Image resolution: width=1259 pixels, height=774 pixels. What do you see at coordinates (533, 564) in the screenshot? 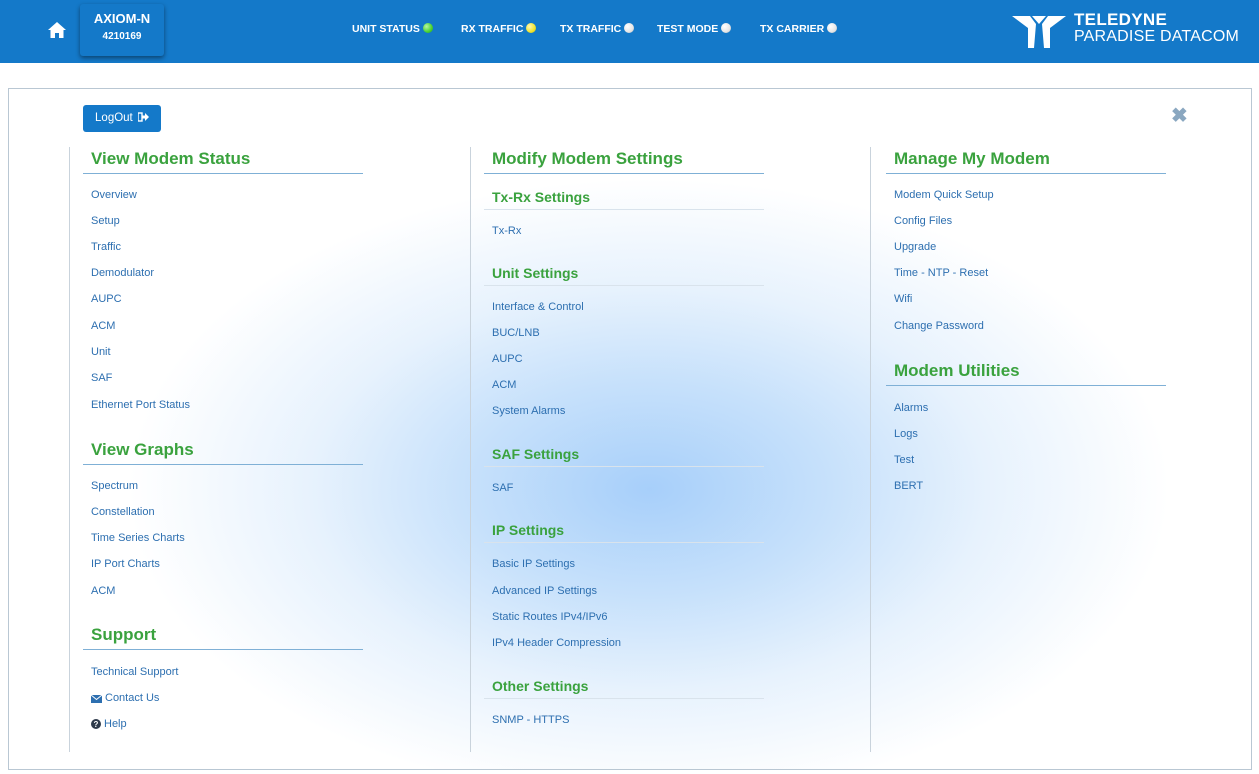
I see `menu-link-basic-ip-settings: Basic IP Settings` at bounding box center [533, 564].